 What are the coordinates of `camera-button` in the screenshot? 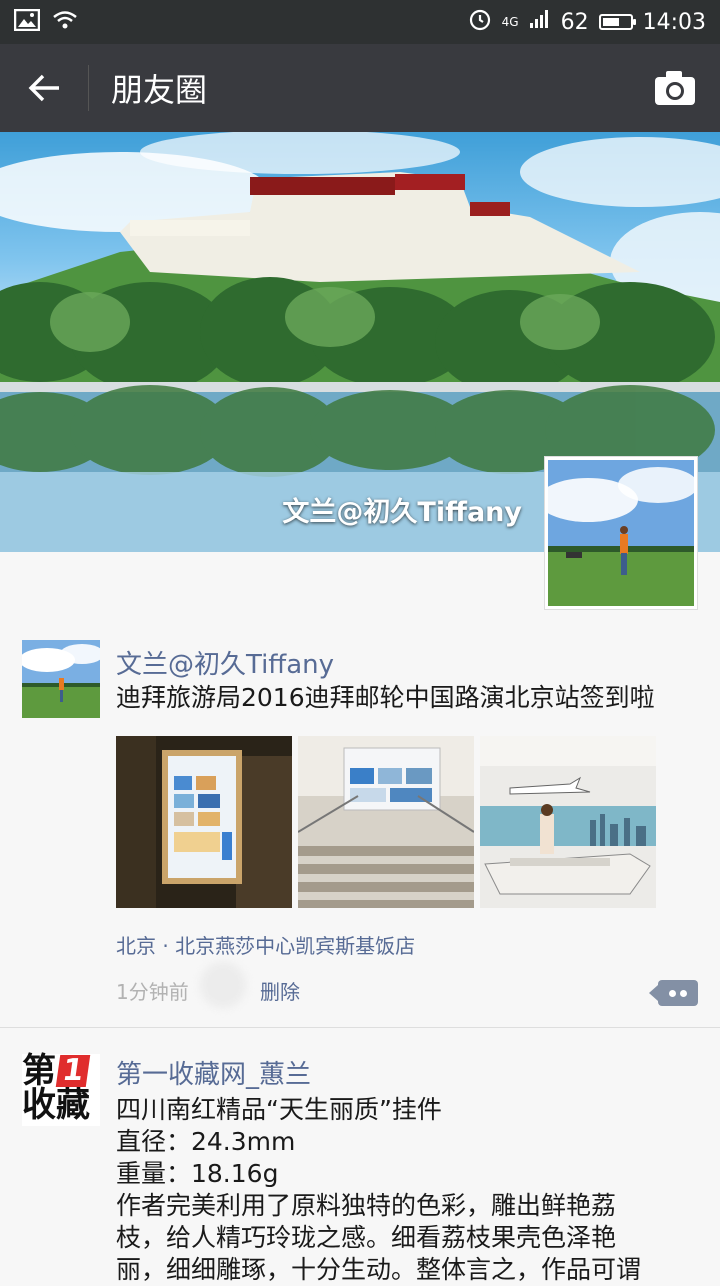 It's located at (675, 88).